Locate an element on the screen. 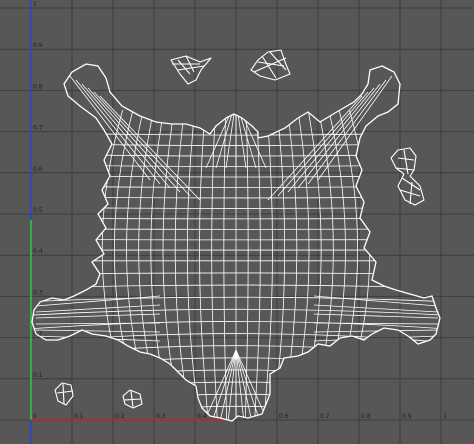  v-tick-label: 1 is located at coordinates (35, 4).